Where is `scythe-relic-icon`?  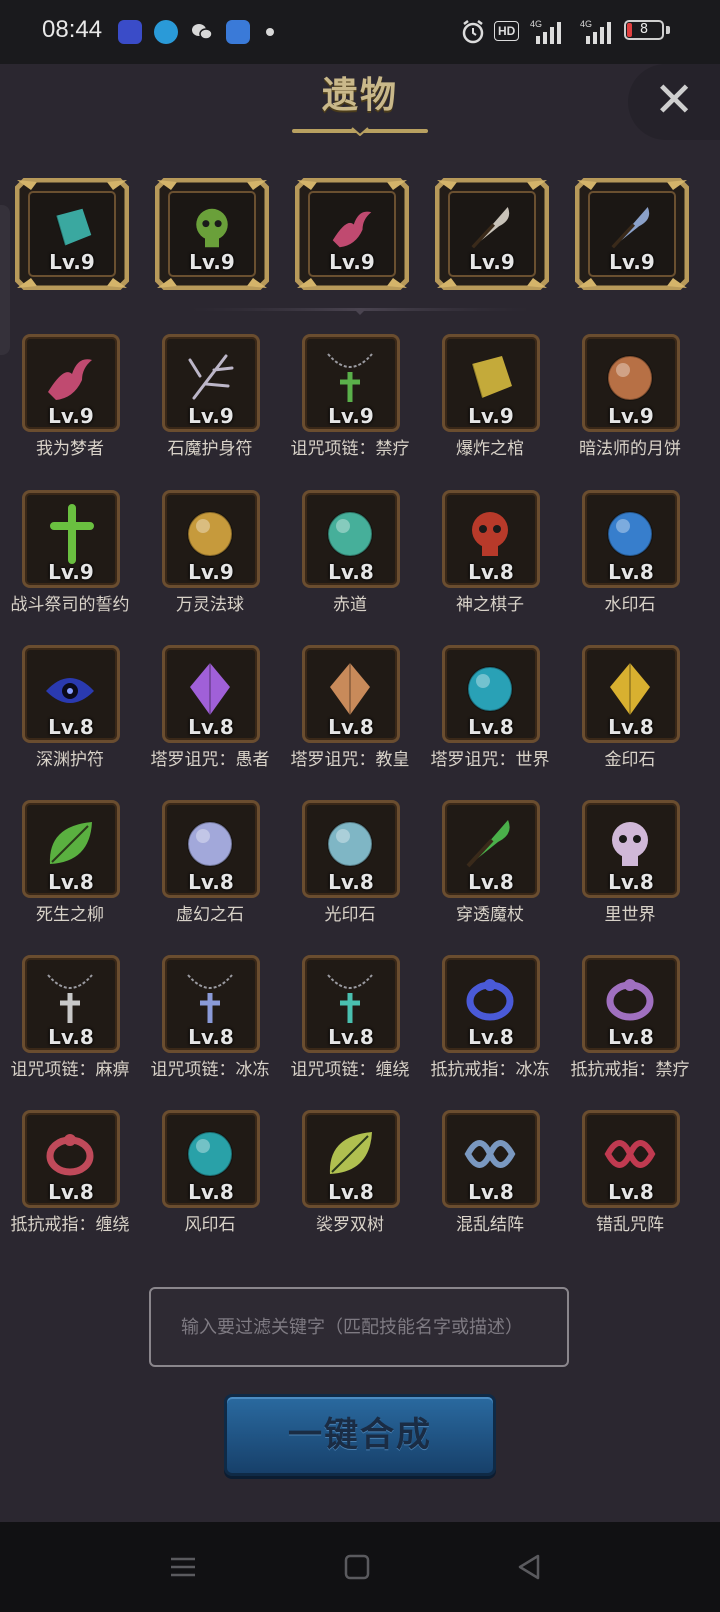 scythe-relic-icon is located at coordinates (630, 228).